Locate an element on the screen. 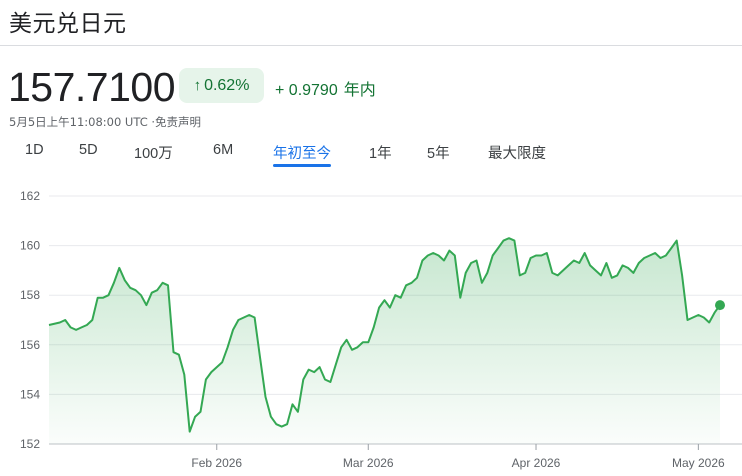 This screenshot has width=742, height=476. y-tick-label: 154 is located at coordinates (30, 394).